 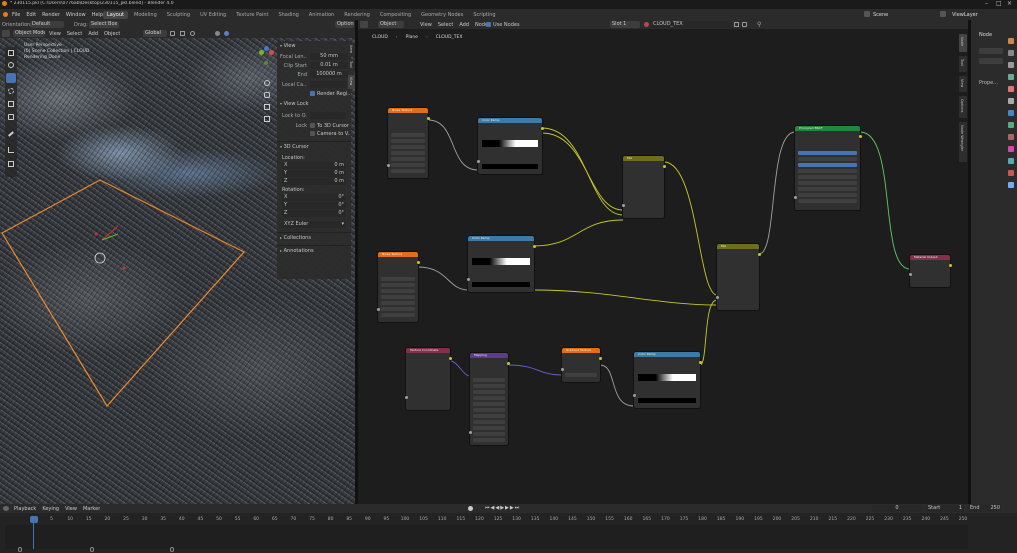 I want to click on frame-tick-label: 60, so click(x=256, y=519).